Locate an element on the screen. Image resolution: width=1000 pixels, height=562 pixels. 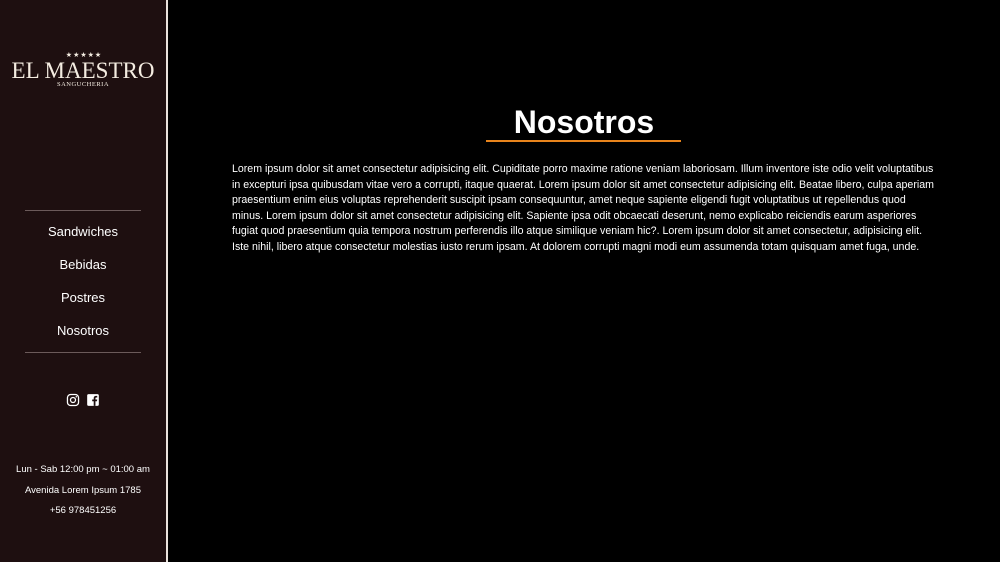
title-underline is located at coordinates (583, 141).